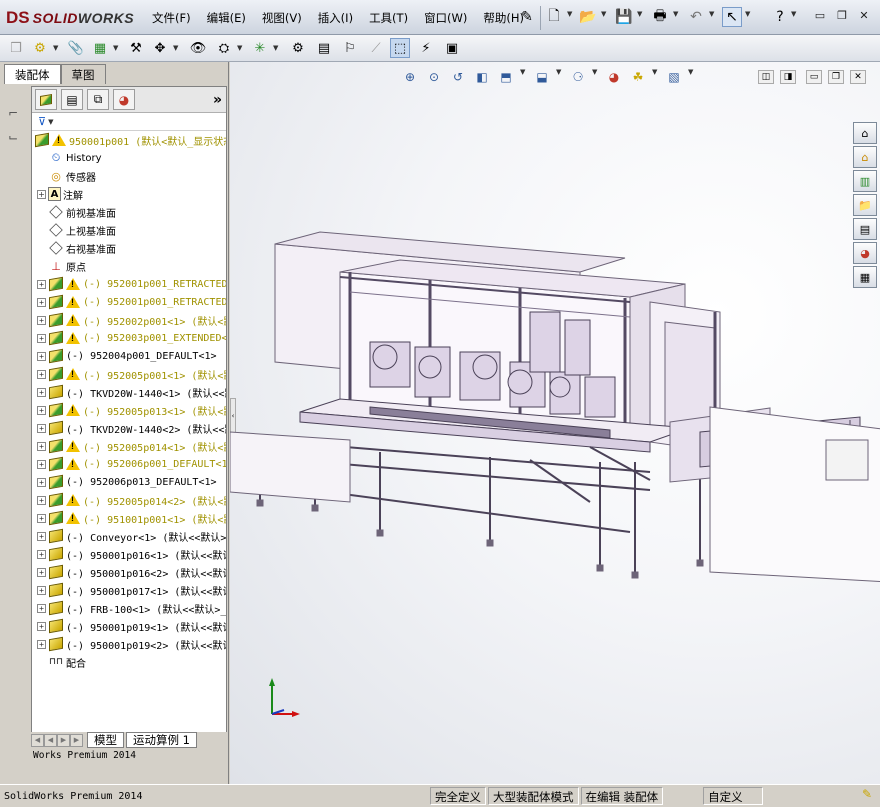 The width and height of the screenshot is (880, 807). I want to click on configuration-manager-tab-icon: ⧉, so click(98, 99).